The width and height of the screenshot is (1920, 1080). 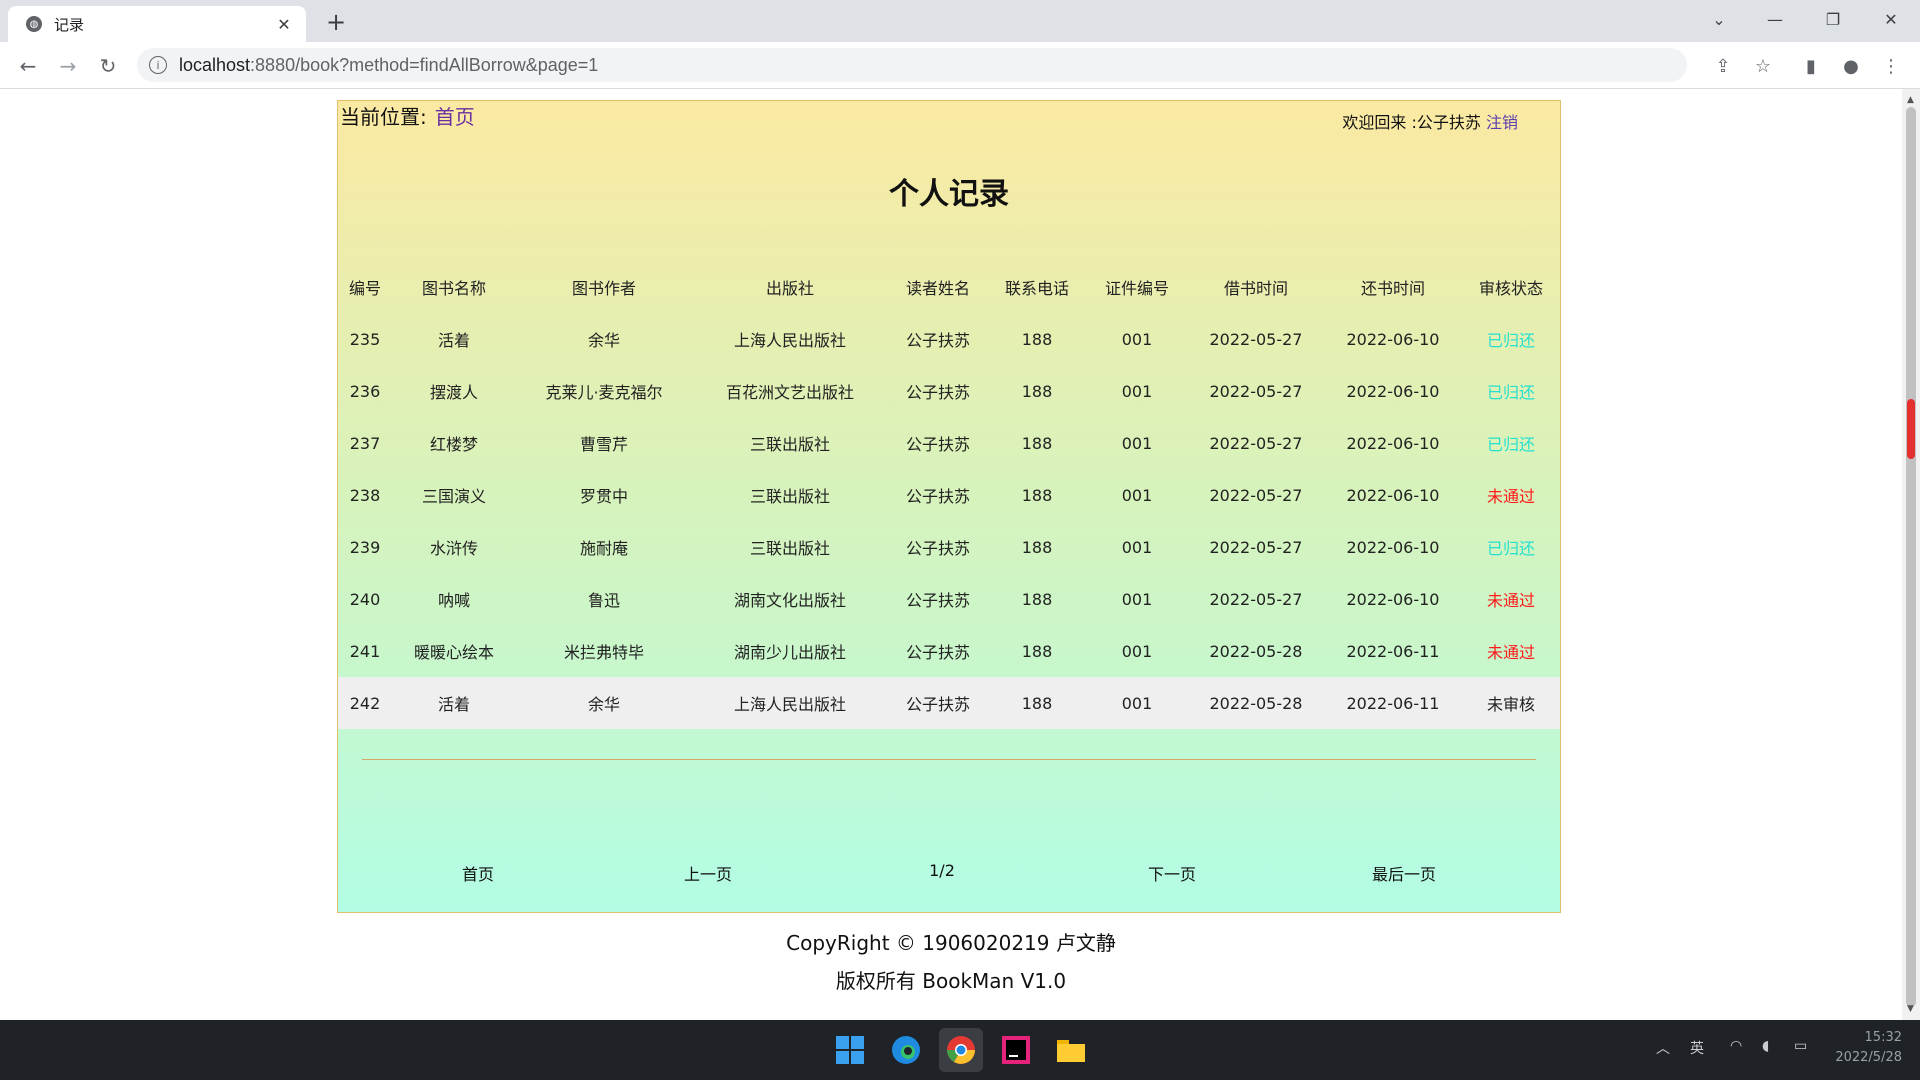 I want to click on cell-id: 240, so click(x=365, y=599).